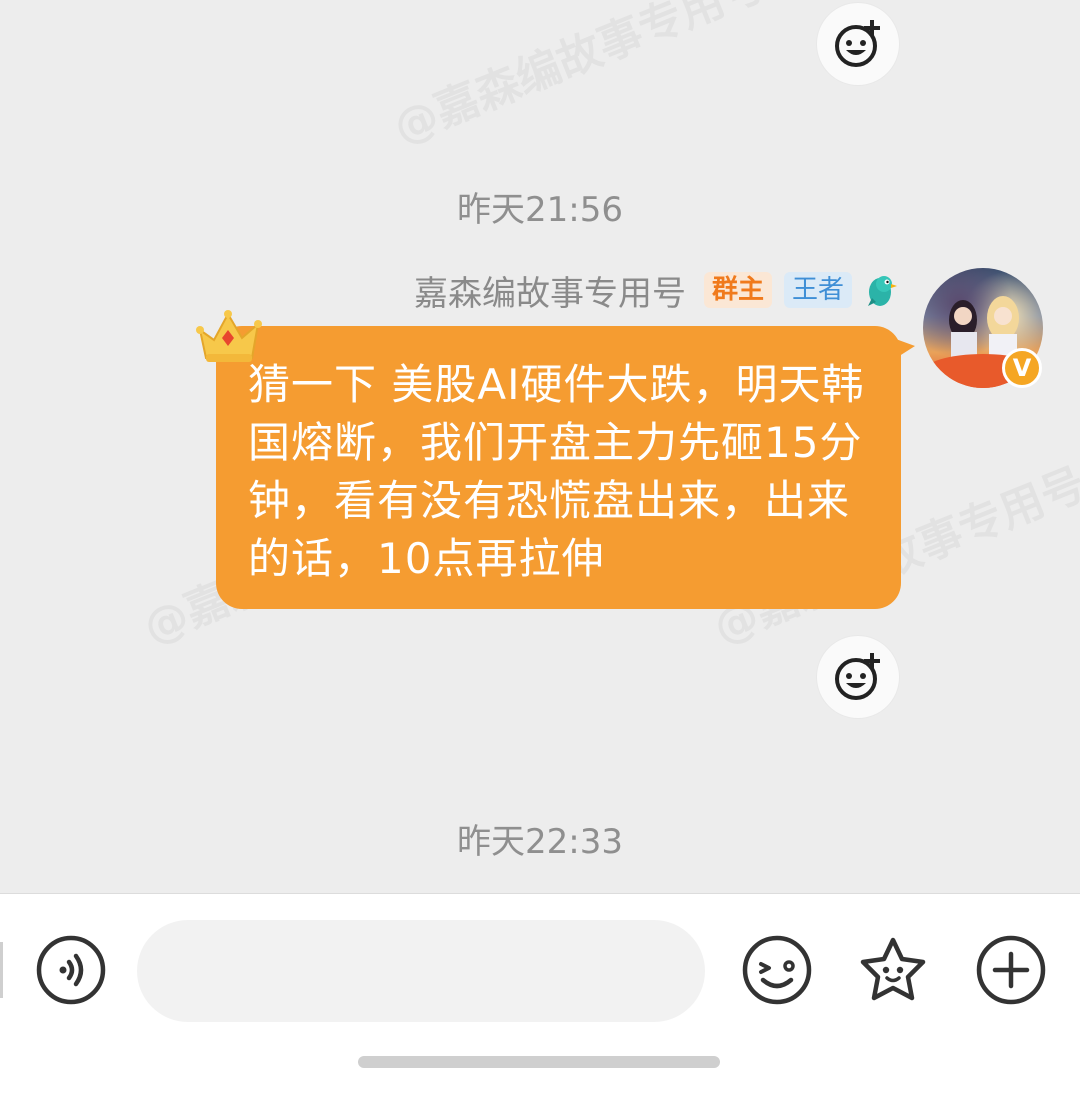 This screenshot has width=1080, height=1093. I want to click on plus-icon, so click(1011, 970).